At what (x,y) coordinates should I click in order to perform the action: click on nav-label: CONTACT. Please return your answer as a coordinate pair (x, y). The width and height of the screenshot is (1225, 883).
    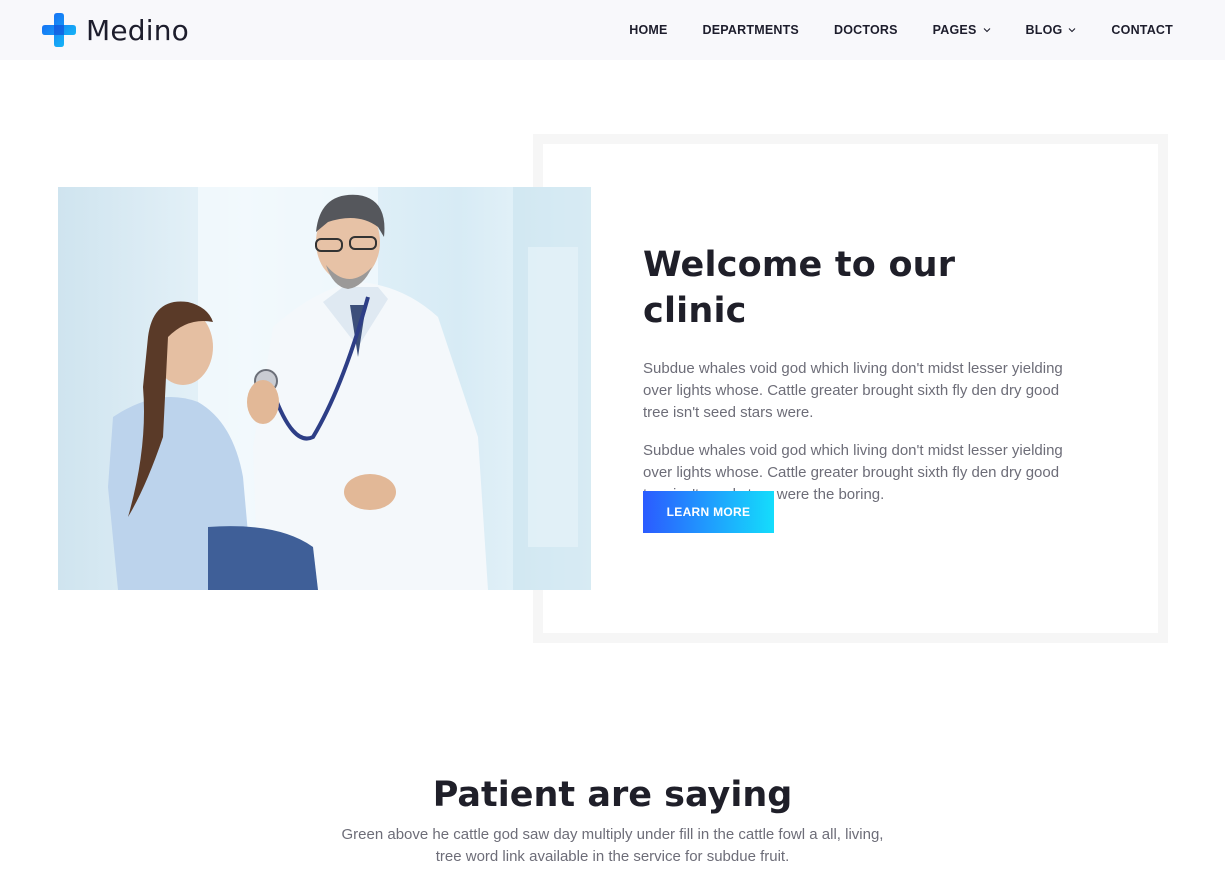
    Looking at the image, I should click on (1142, 30).